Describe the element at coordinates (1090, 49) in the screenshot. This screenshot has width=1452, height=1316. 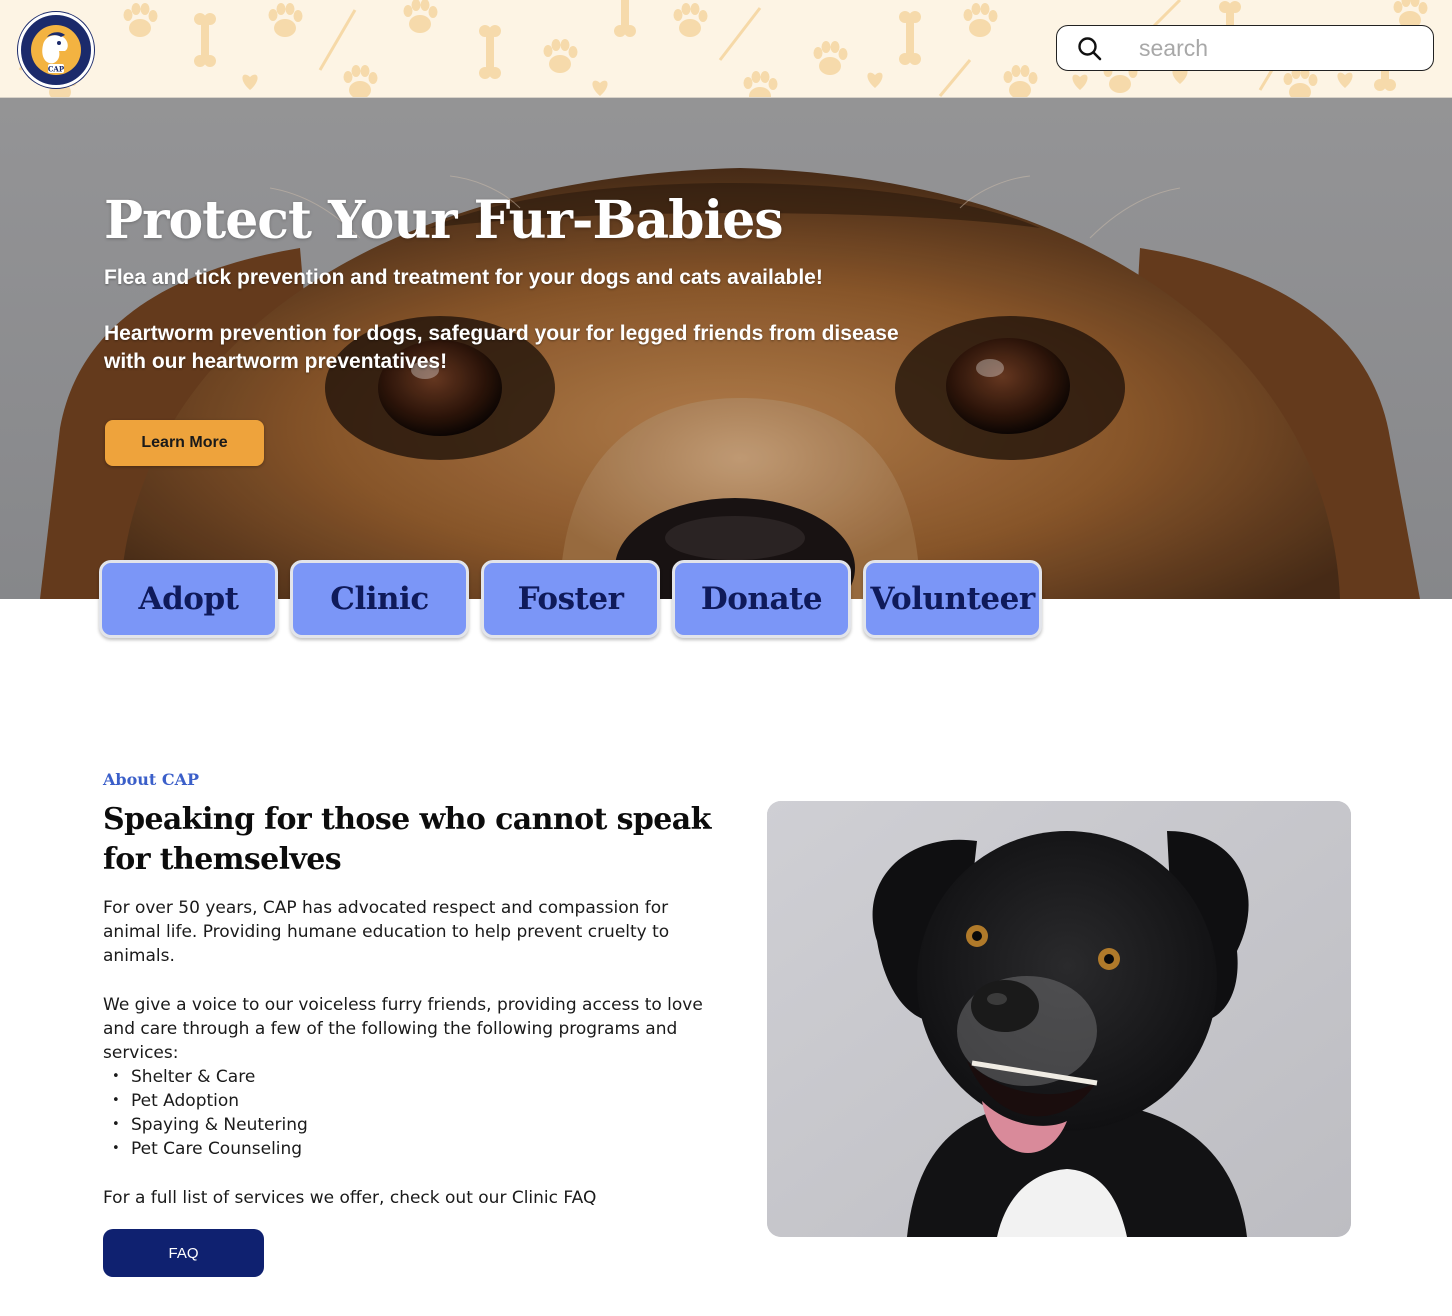
I see `search-icon` at that location.